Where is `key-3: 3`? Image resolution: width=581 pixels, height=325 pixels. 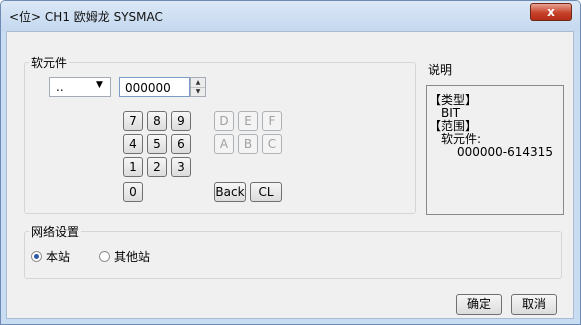 key-3: 3 is located at coordinates (181, 167).